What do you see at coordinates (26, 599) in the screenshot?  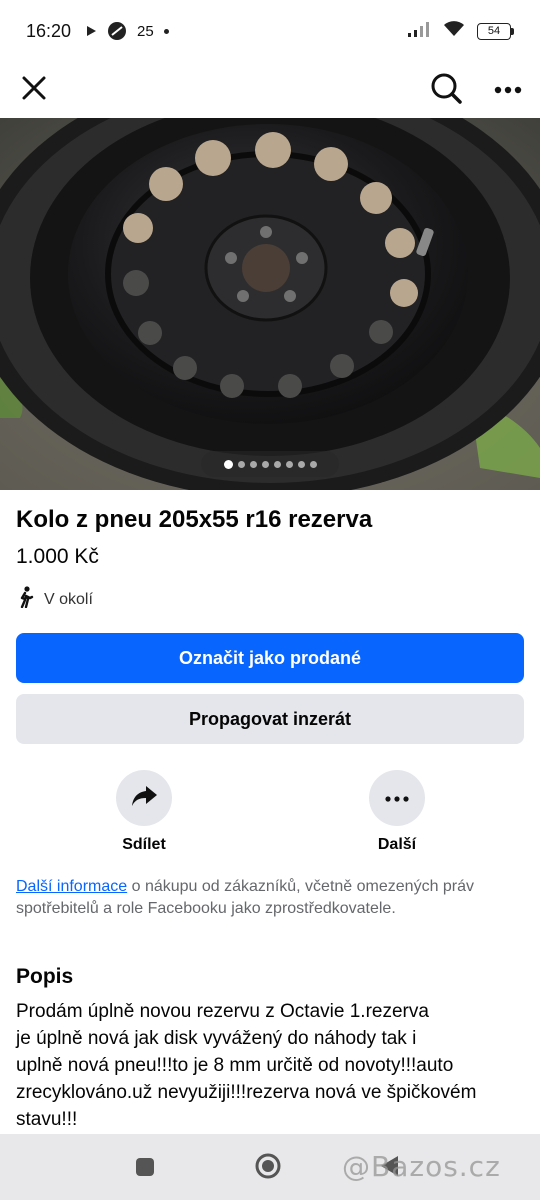 I see `walking-person-icon` at bounding box center [26, 599].